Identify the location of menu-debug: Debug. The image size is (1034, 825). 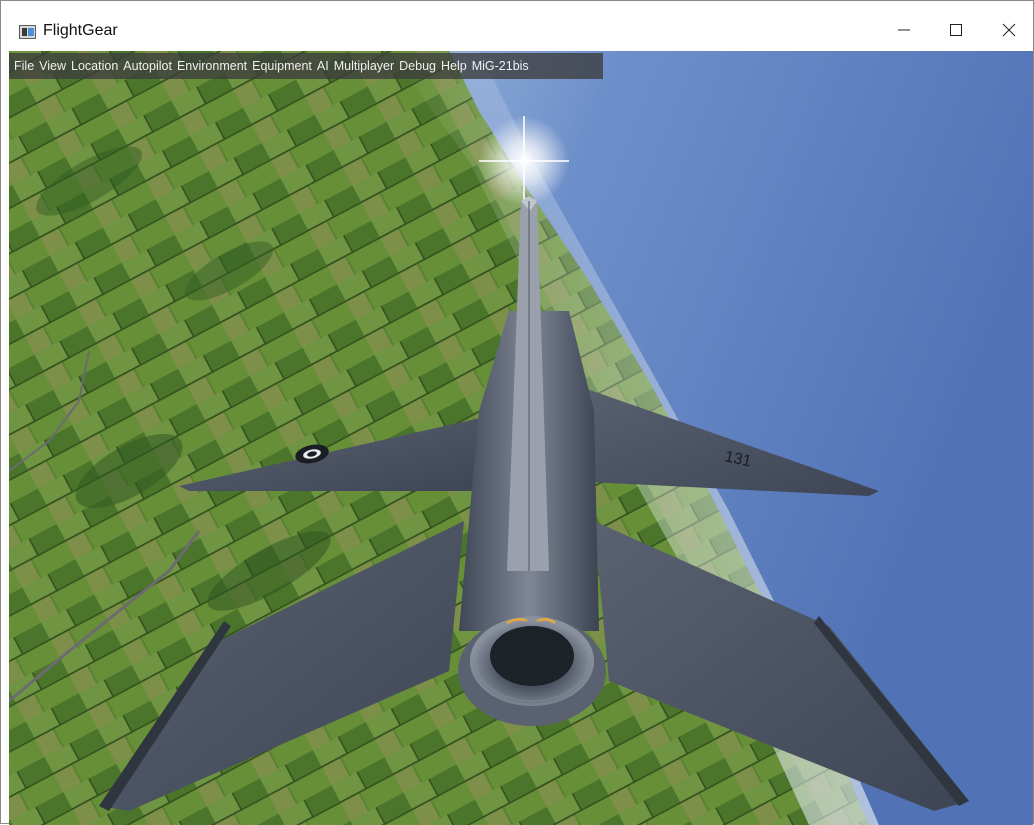
(419, 66).